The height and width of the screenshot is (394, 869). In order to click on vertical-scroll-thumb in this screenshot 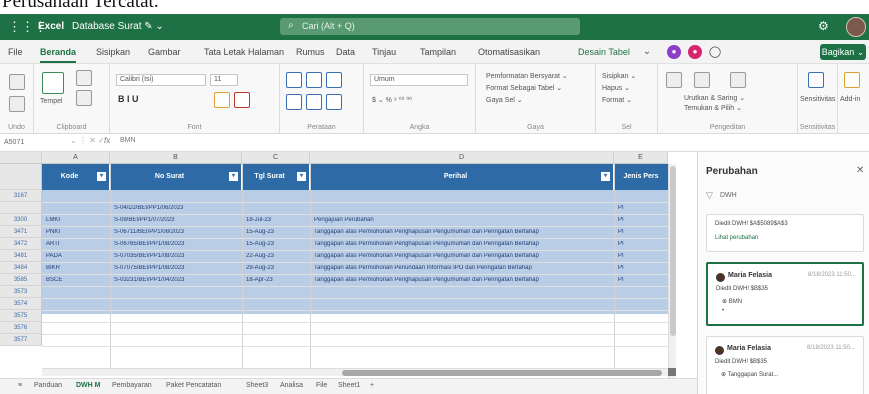, I will do `click(673, 251)`.